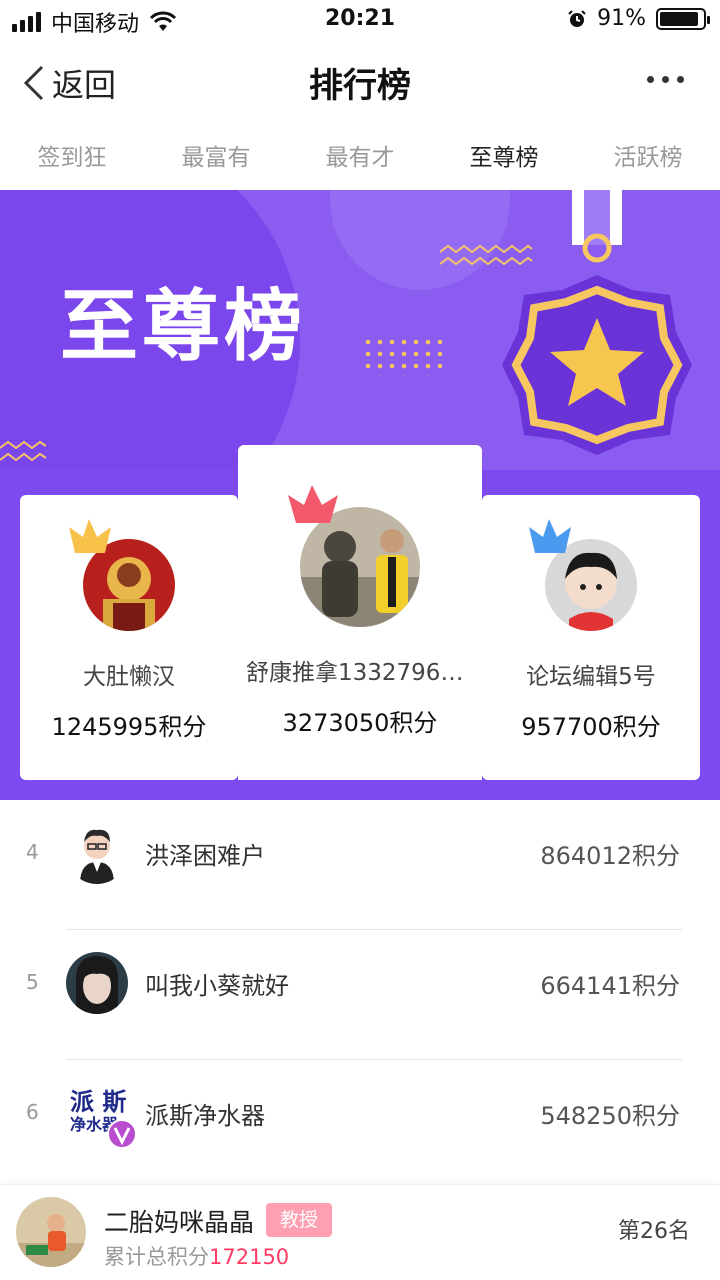 The height and width of the screenshot is (1280, 720). What do you see at coordinates (591, 637) in the screenshot?
I see `podium-card-3: 论坛编辑5号 957700积分` at bounding box center [591, 637].